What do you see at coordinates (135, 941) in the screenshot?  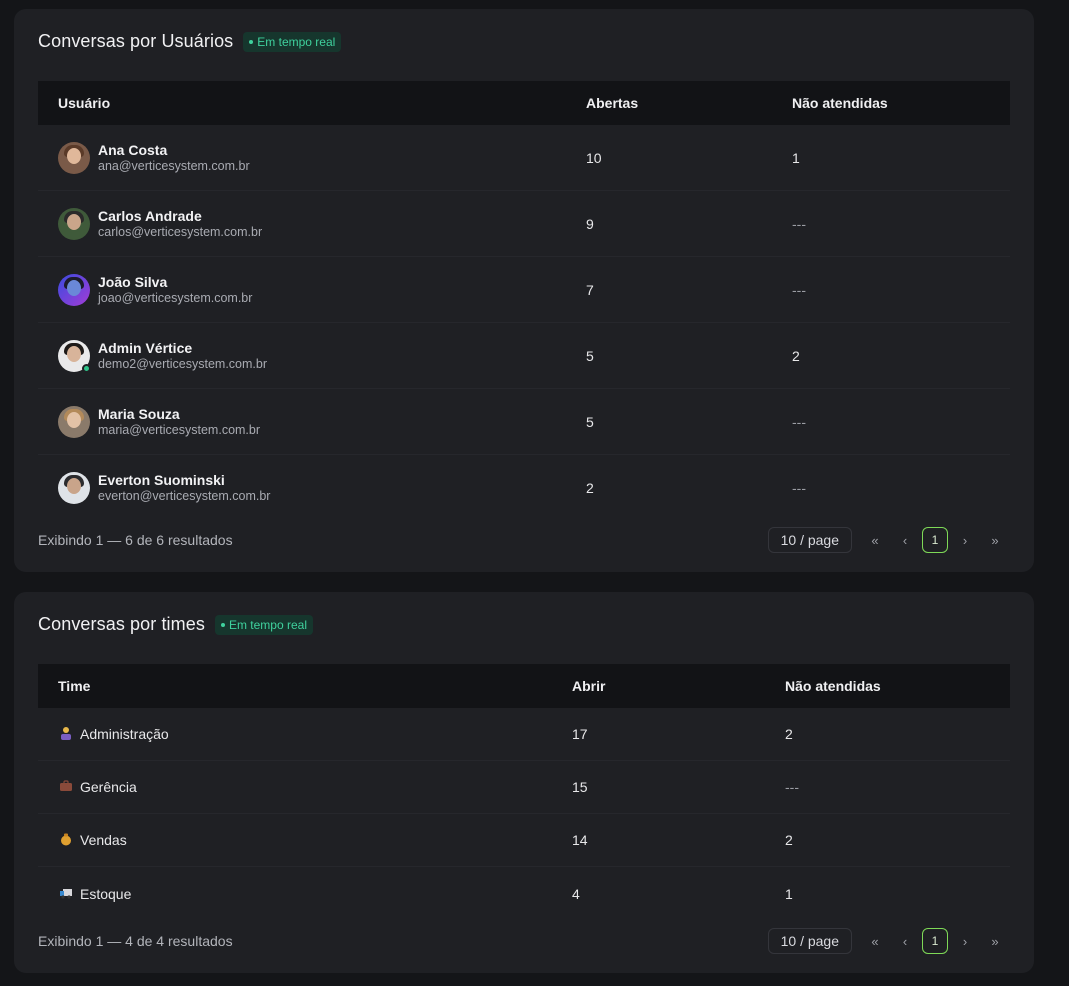 I see `results-summary: Exibindo 1 — 4 de 4 resultados` at bounding box center [135, 941].